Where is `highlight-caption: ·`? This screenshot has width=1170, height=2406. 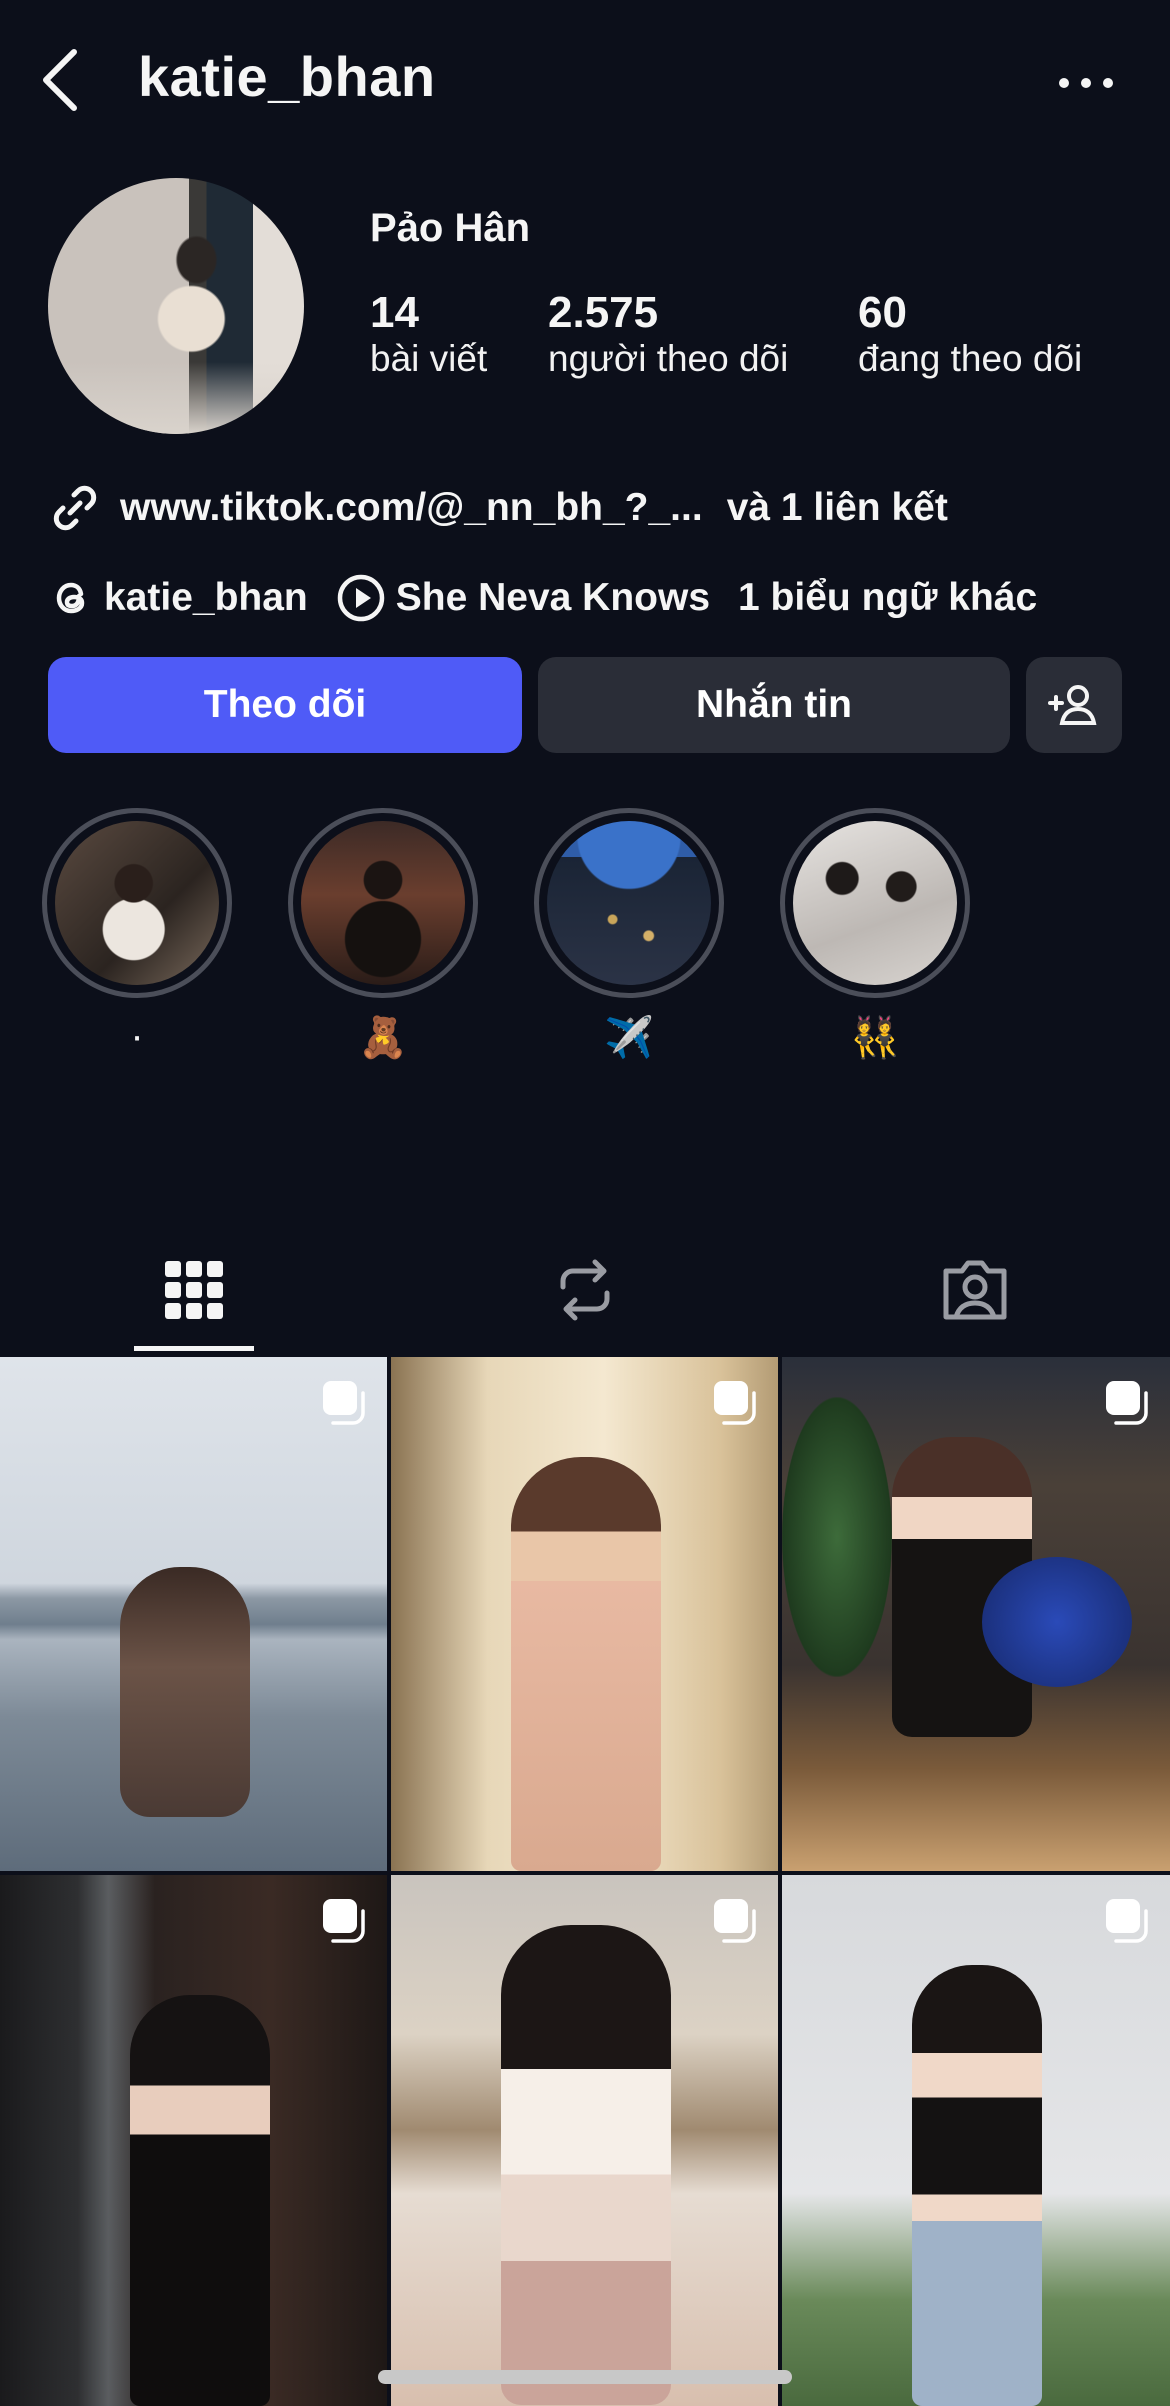
highlight-caption: · is located at coordinates (137, 1036).